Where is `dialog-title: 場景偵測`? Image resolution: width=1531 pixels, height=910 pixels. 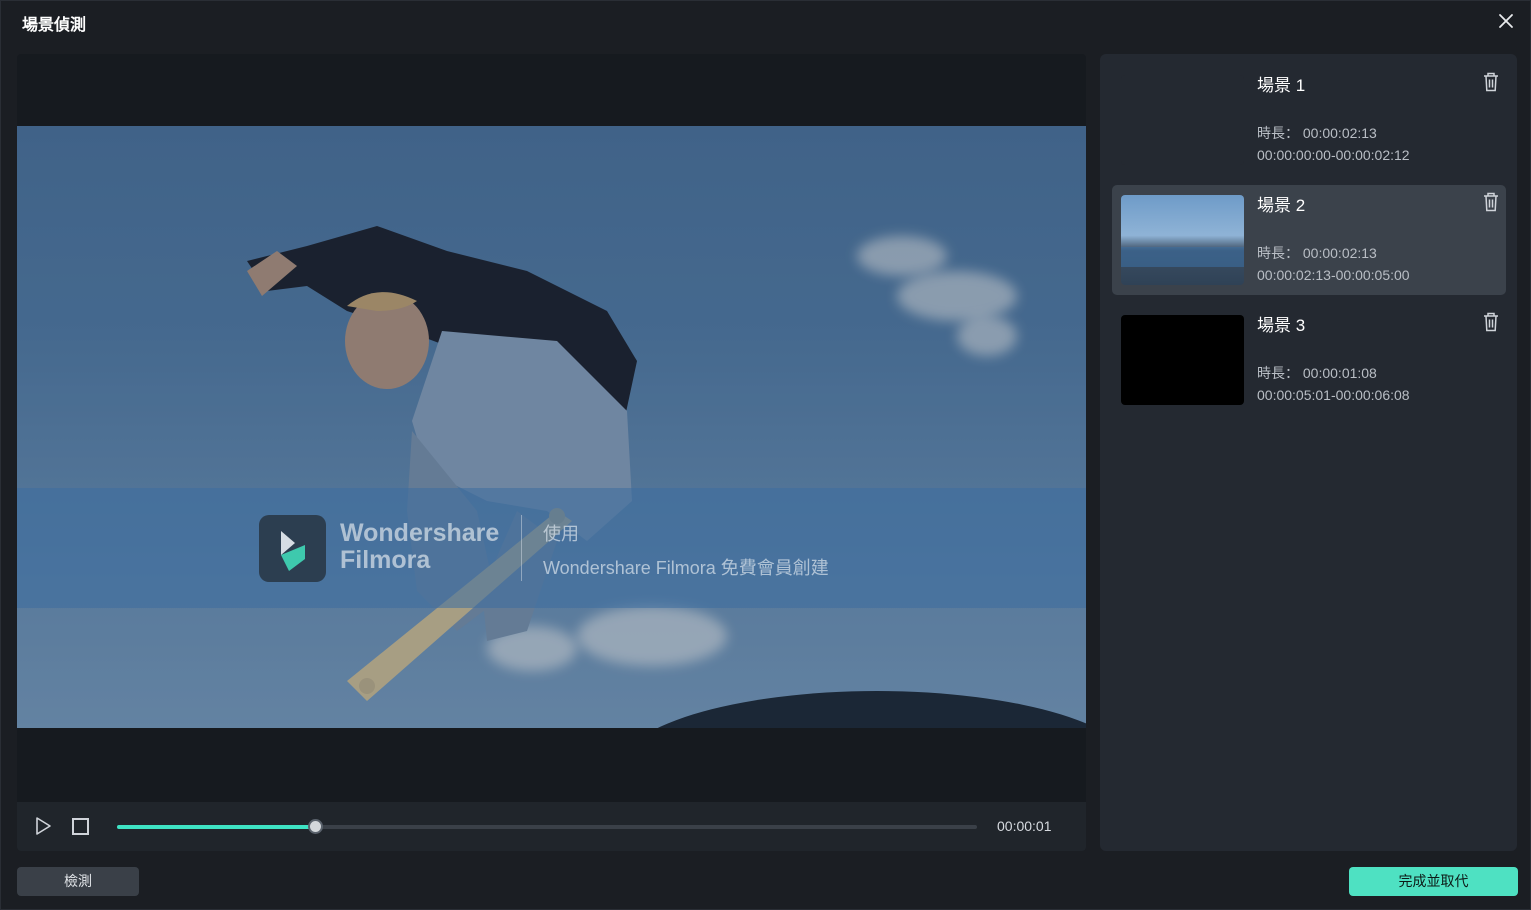 dialog-title: 場景偵測 is located at coordinates (54, 25).